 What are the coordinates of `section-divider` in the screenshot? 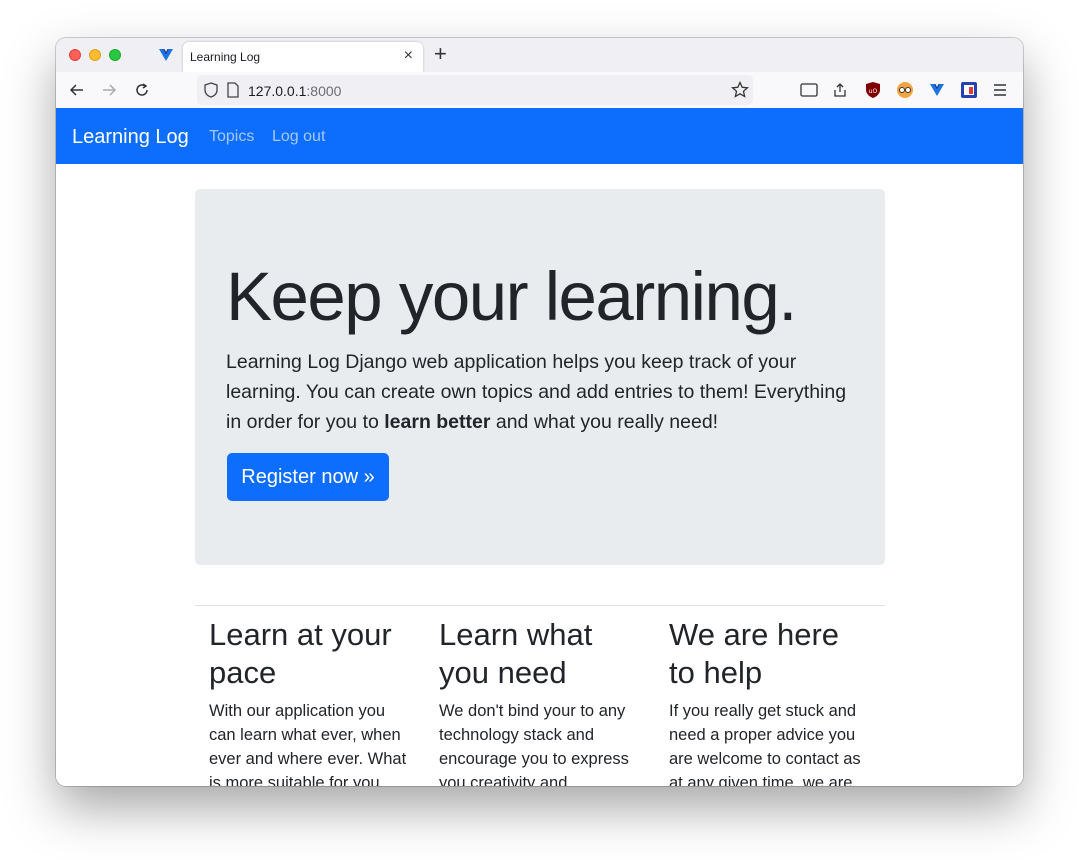 It's located at (540, 605).